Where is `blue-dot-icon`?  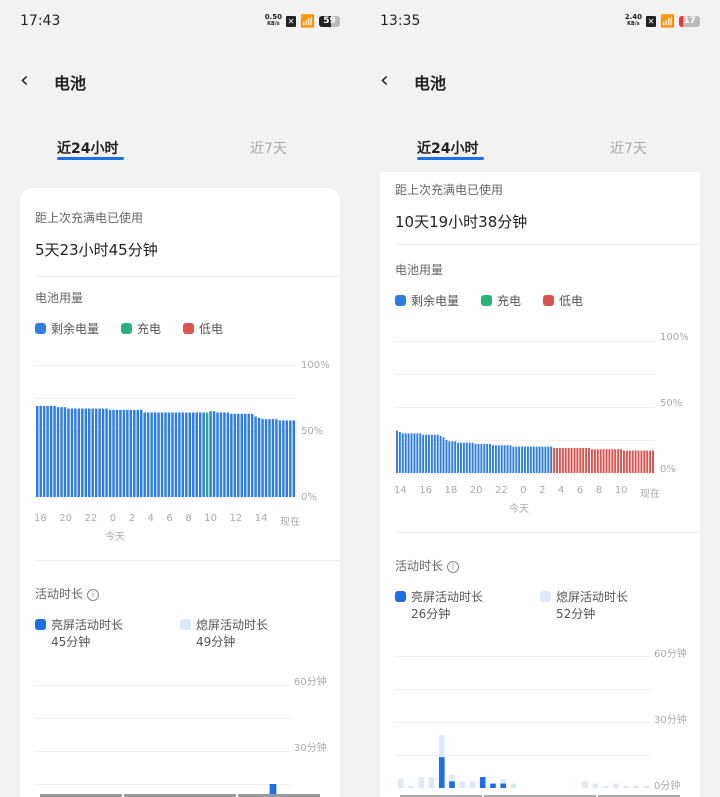 blue-dot-icon is located at coordinates (40, 624).